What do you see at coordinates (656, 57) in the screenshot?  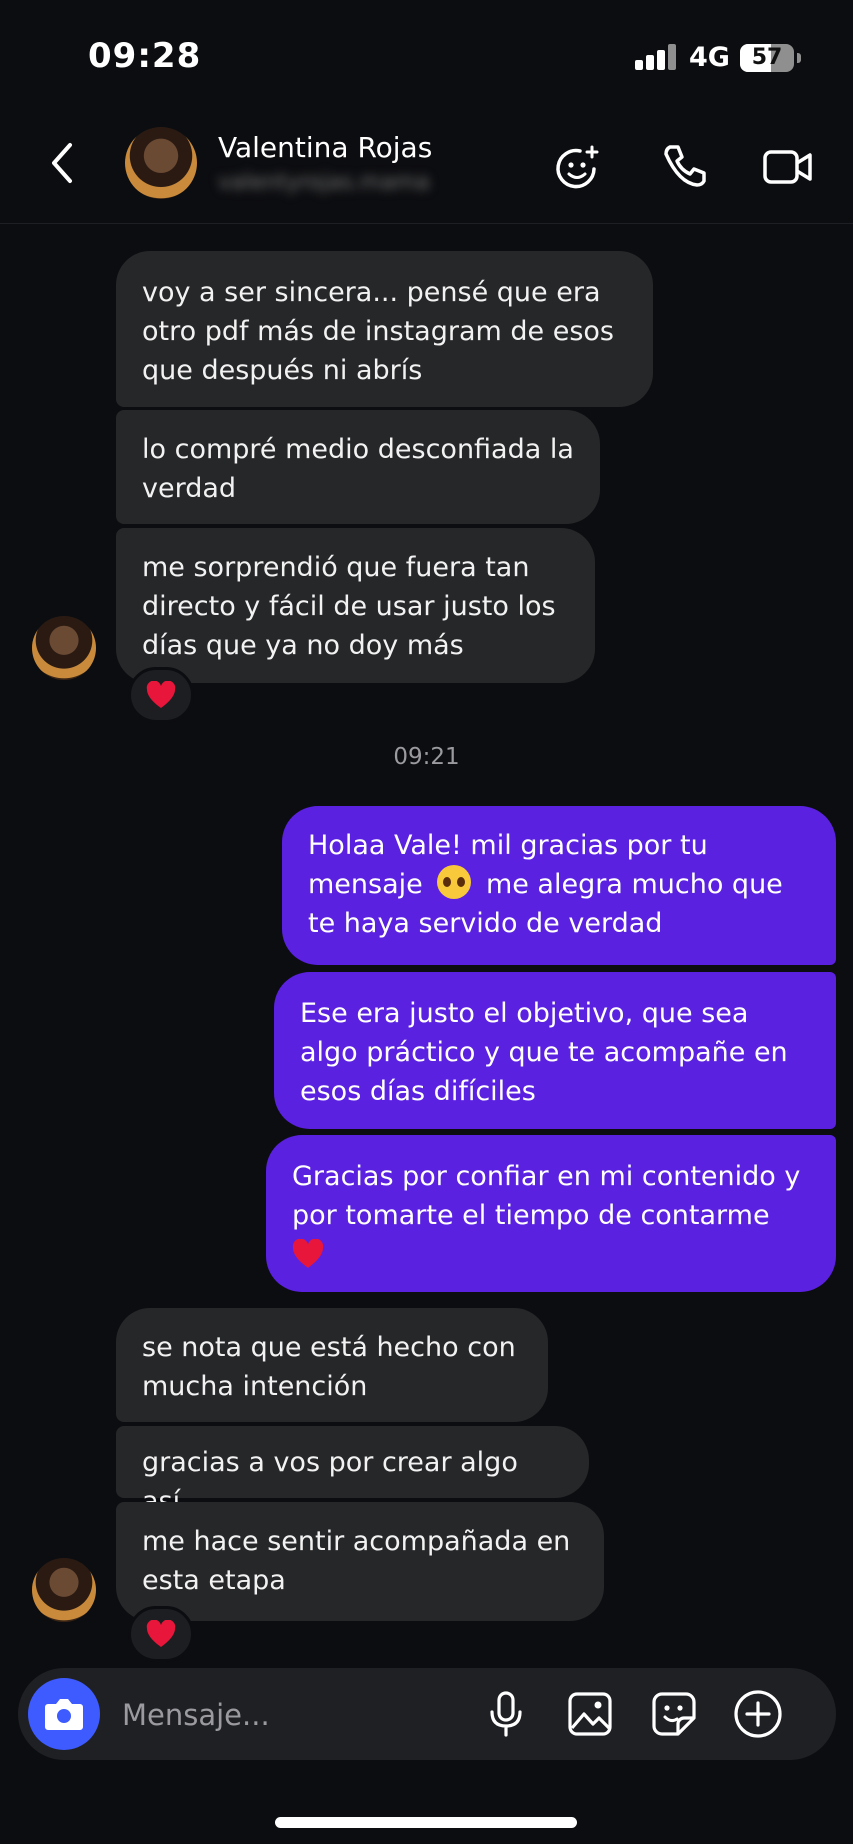 I see `signal-icon` at bounding box center [656, 57].